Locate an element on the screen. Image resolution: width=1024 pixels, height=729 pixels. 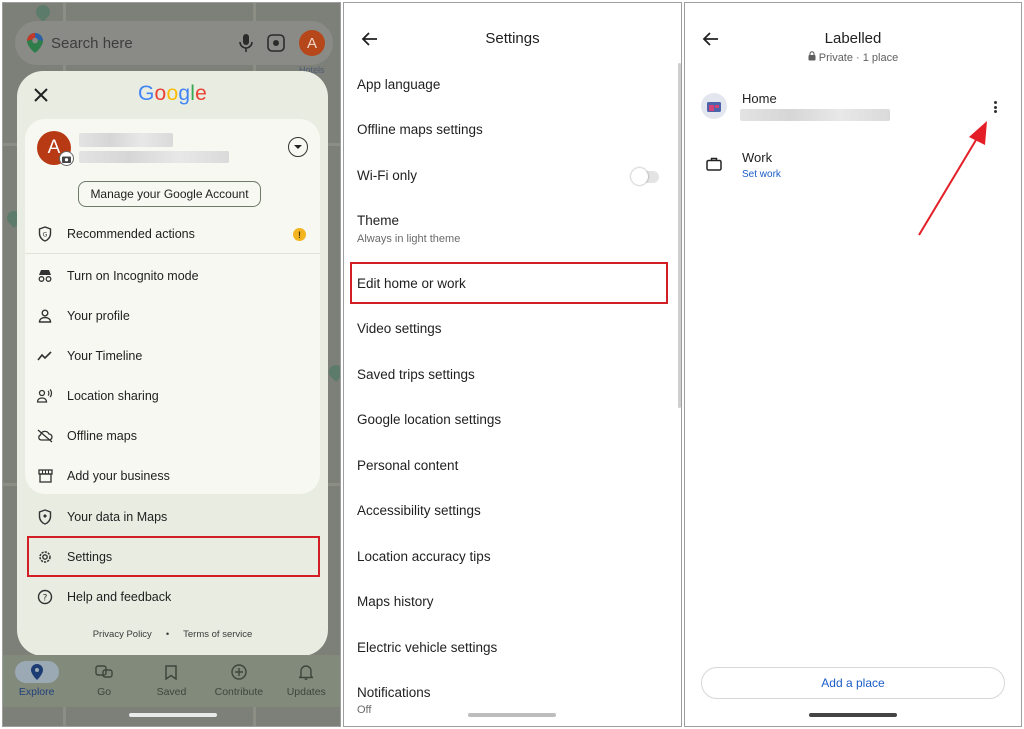
settings-item-wifi-only: Wi-Fi only is located at coordinates (387, 175).